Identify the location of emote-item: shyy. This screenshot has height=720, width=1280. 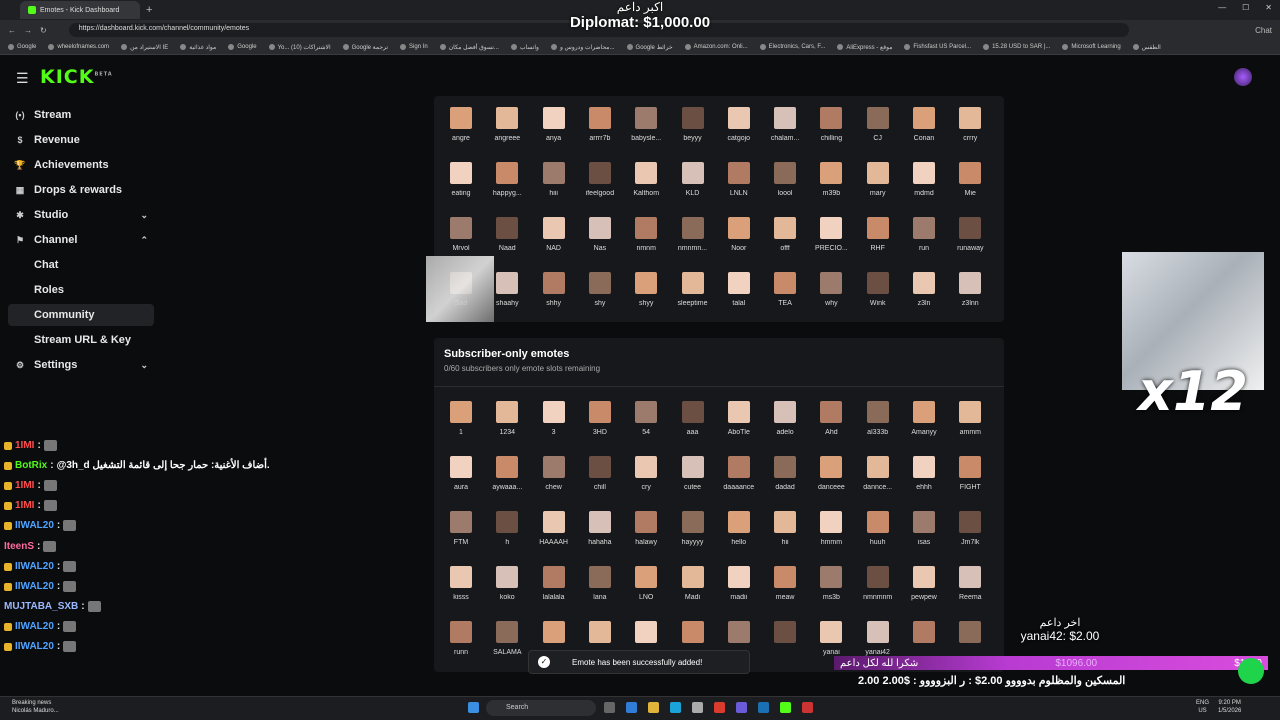
(646, 289).